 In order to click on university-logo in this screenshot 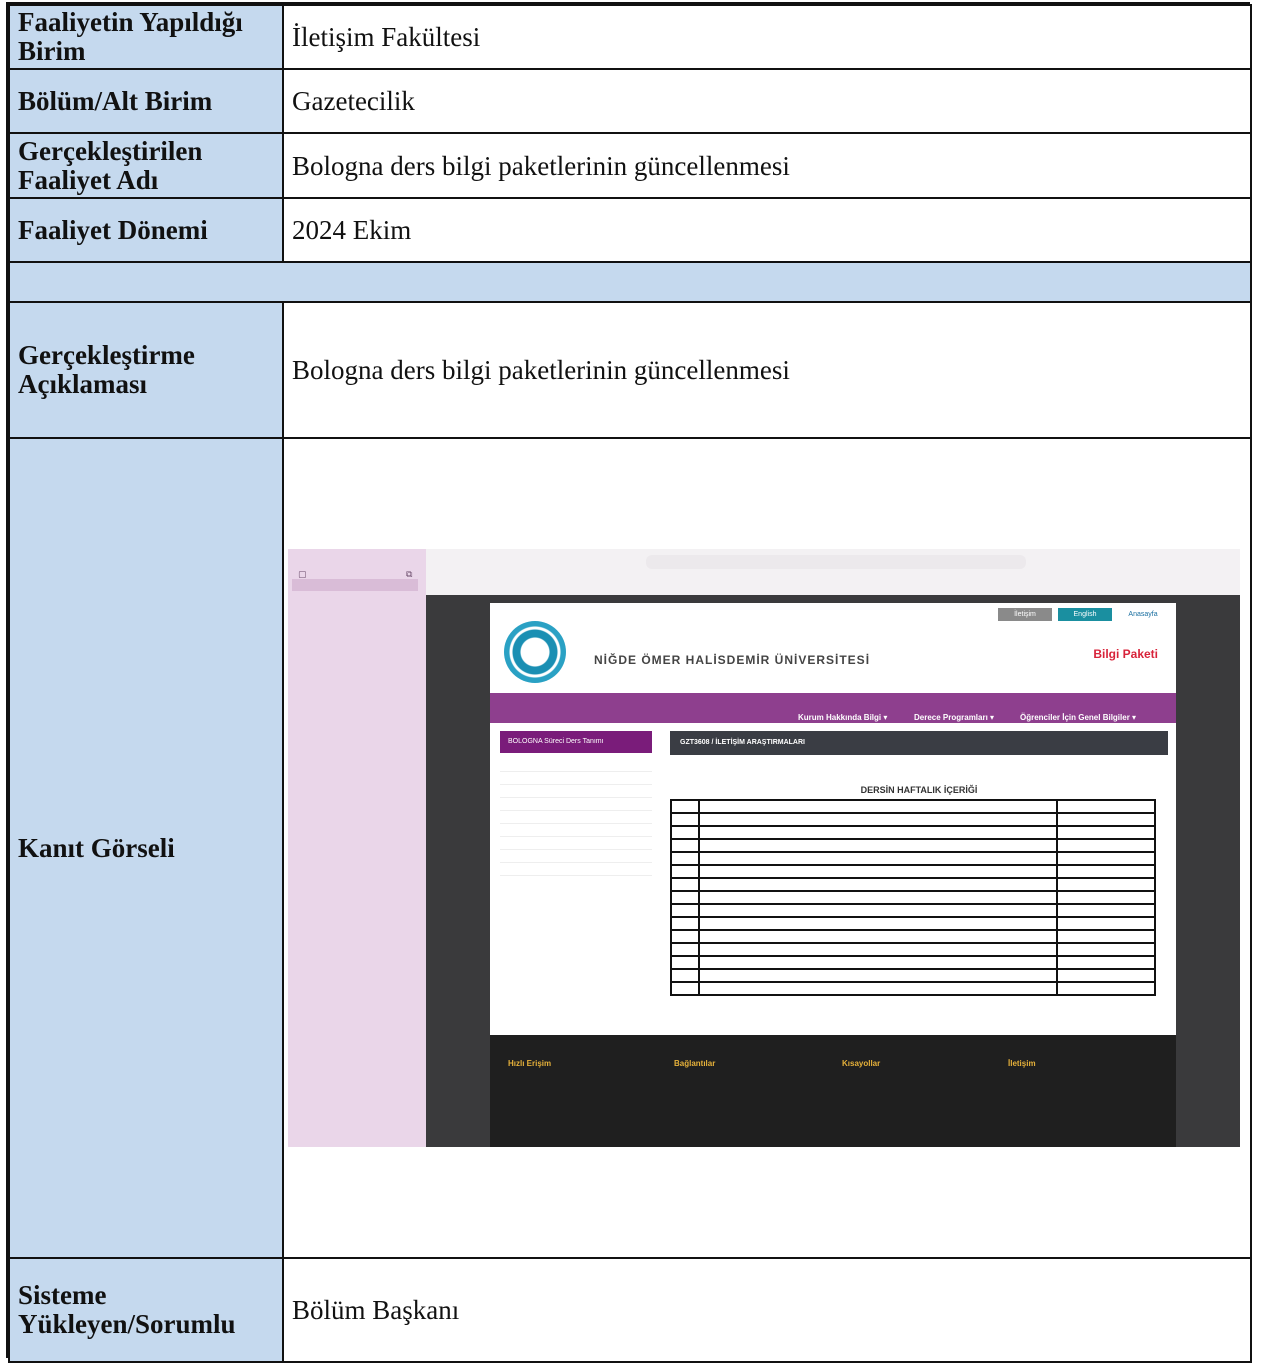, I will do `click(535, 652)`.